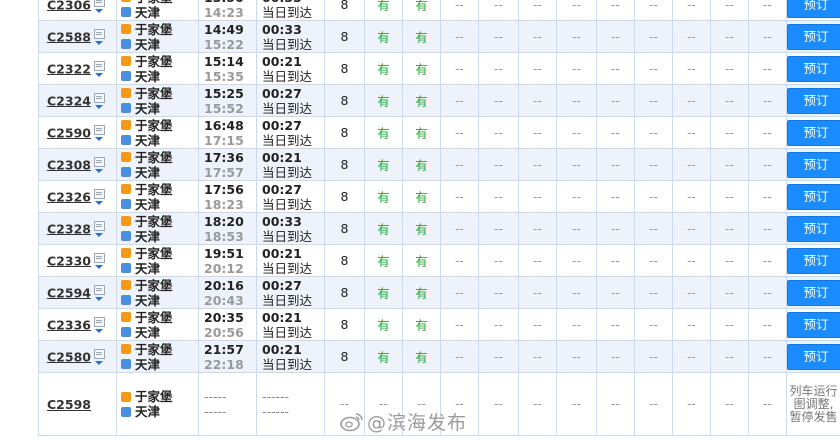 This screenshot has width=840, height=444. What do you see at coordinates (69, 164) in the screenshot?
I see `train-number-link: C2308` at bounding box center [69, 164].